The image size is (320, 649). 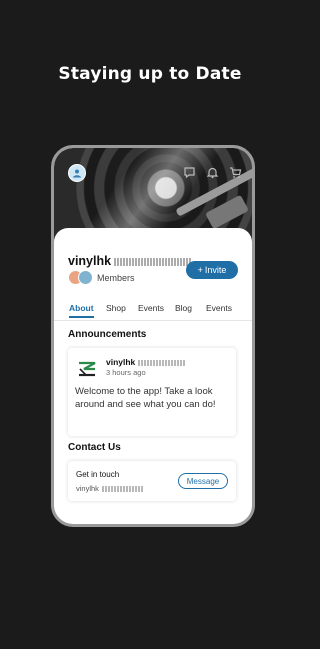 What do you see at coordinates (235, 172) in the screenshot?
I see `cart-icon` at bounding box center [235, 172].